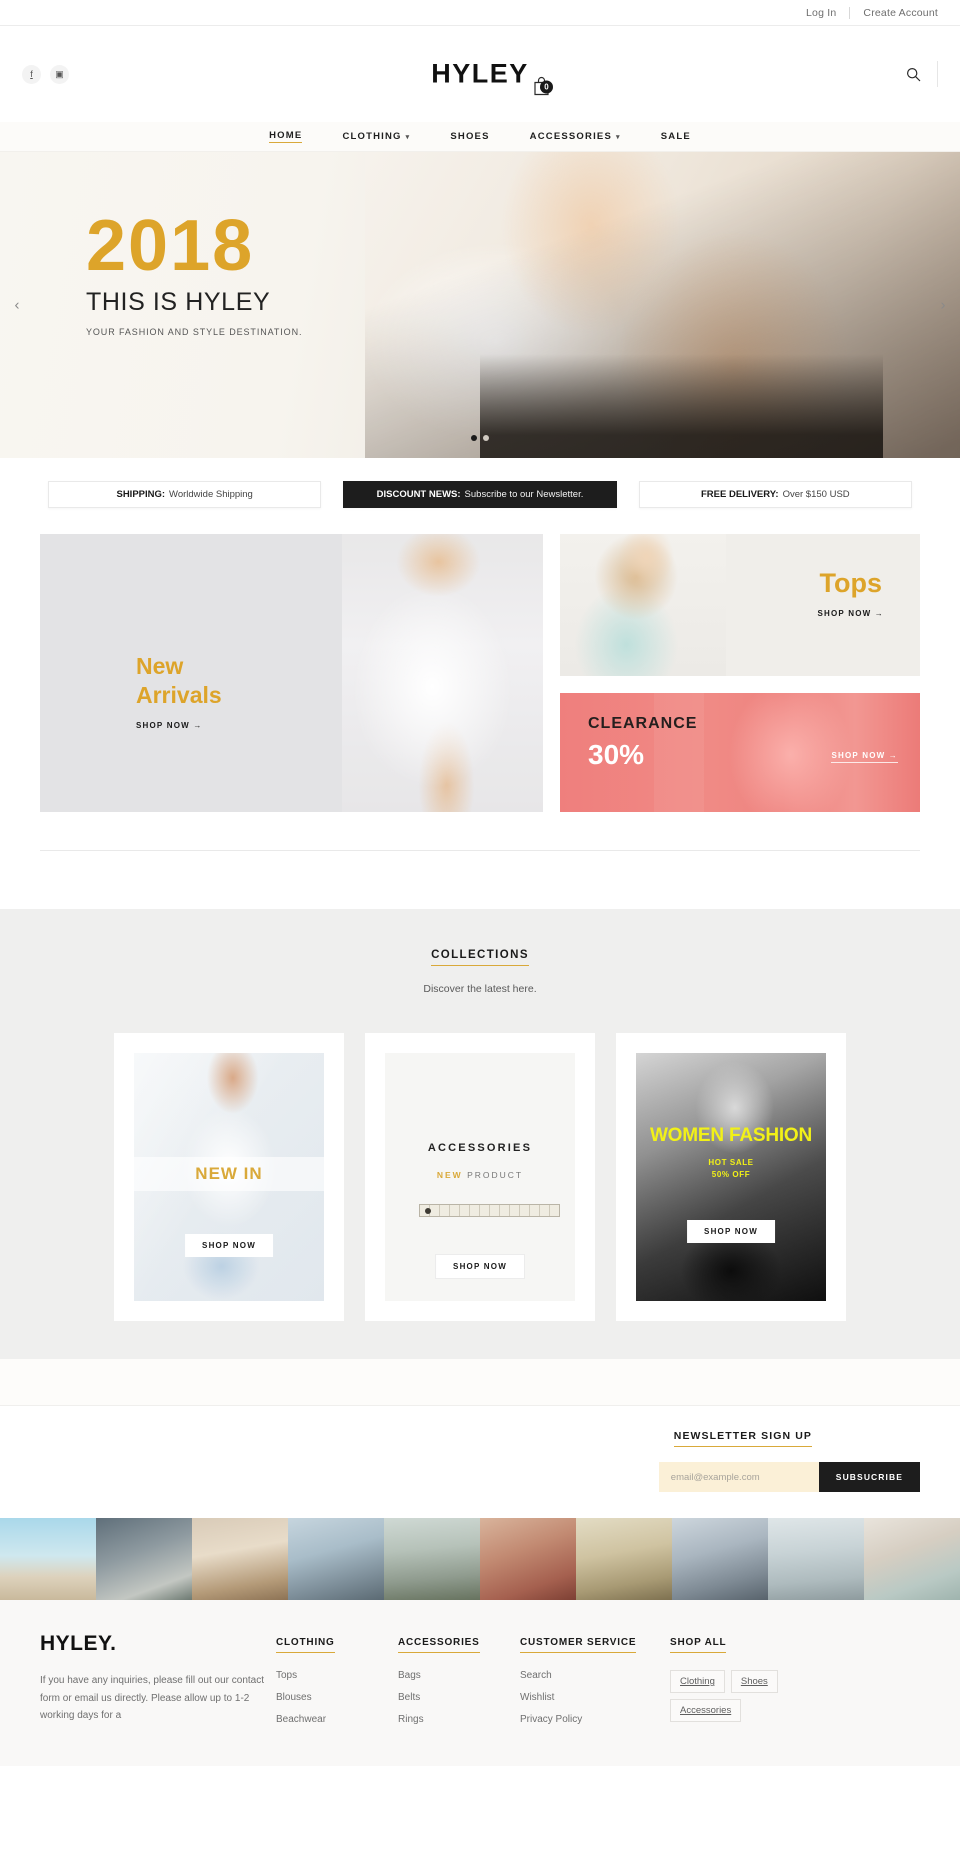  I want to click on footer-tag-shoes: Shoes, so click(754, 1681).